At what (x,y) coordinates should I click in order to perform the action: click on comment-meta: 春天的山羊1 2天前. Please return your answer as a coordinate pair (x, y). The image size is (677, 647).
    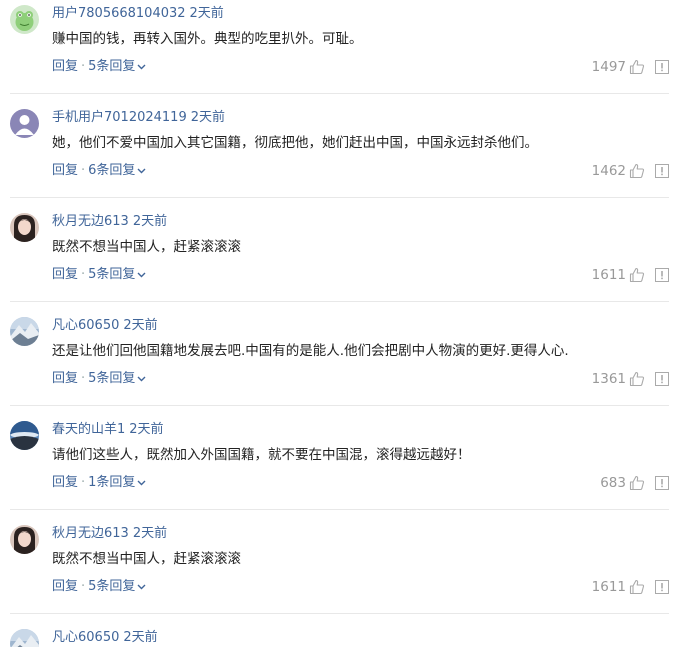
    Looking at the image, I should click on (108, 430).